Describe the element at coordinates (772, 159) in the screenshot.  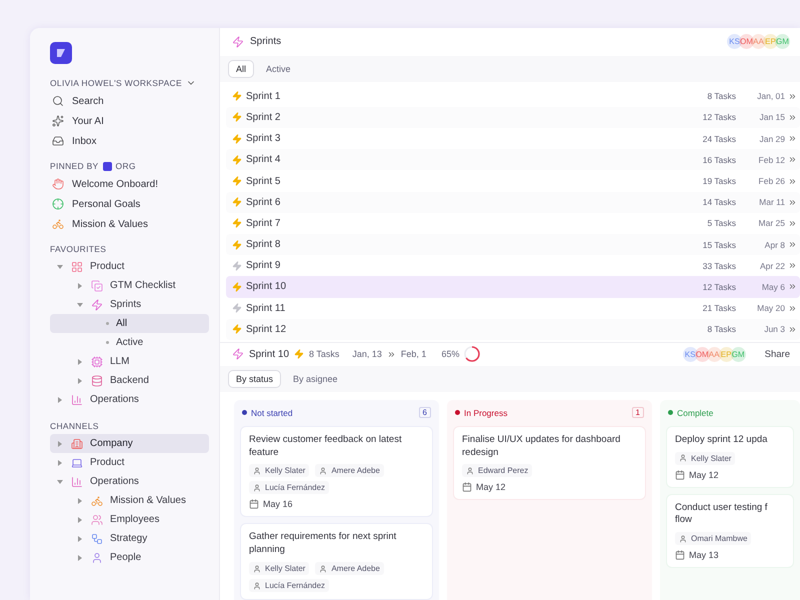
I see `start-date: Feb 12` at that location.